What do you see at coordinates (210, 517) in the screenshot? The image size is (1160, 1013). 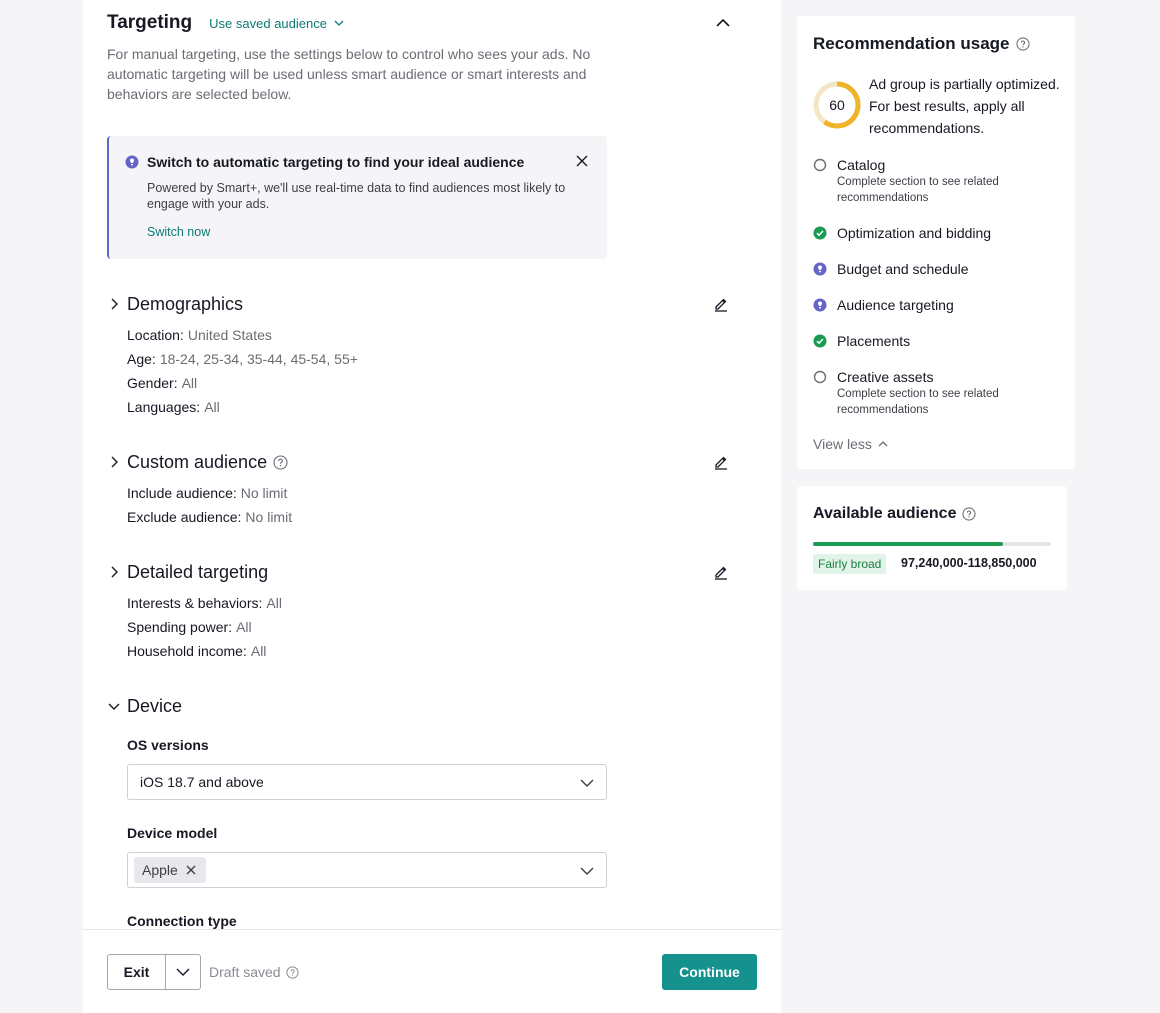 I see `custom-audience-row-exclude: Exclude audience: No limit` at bounding box center [210, 517].